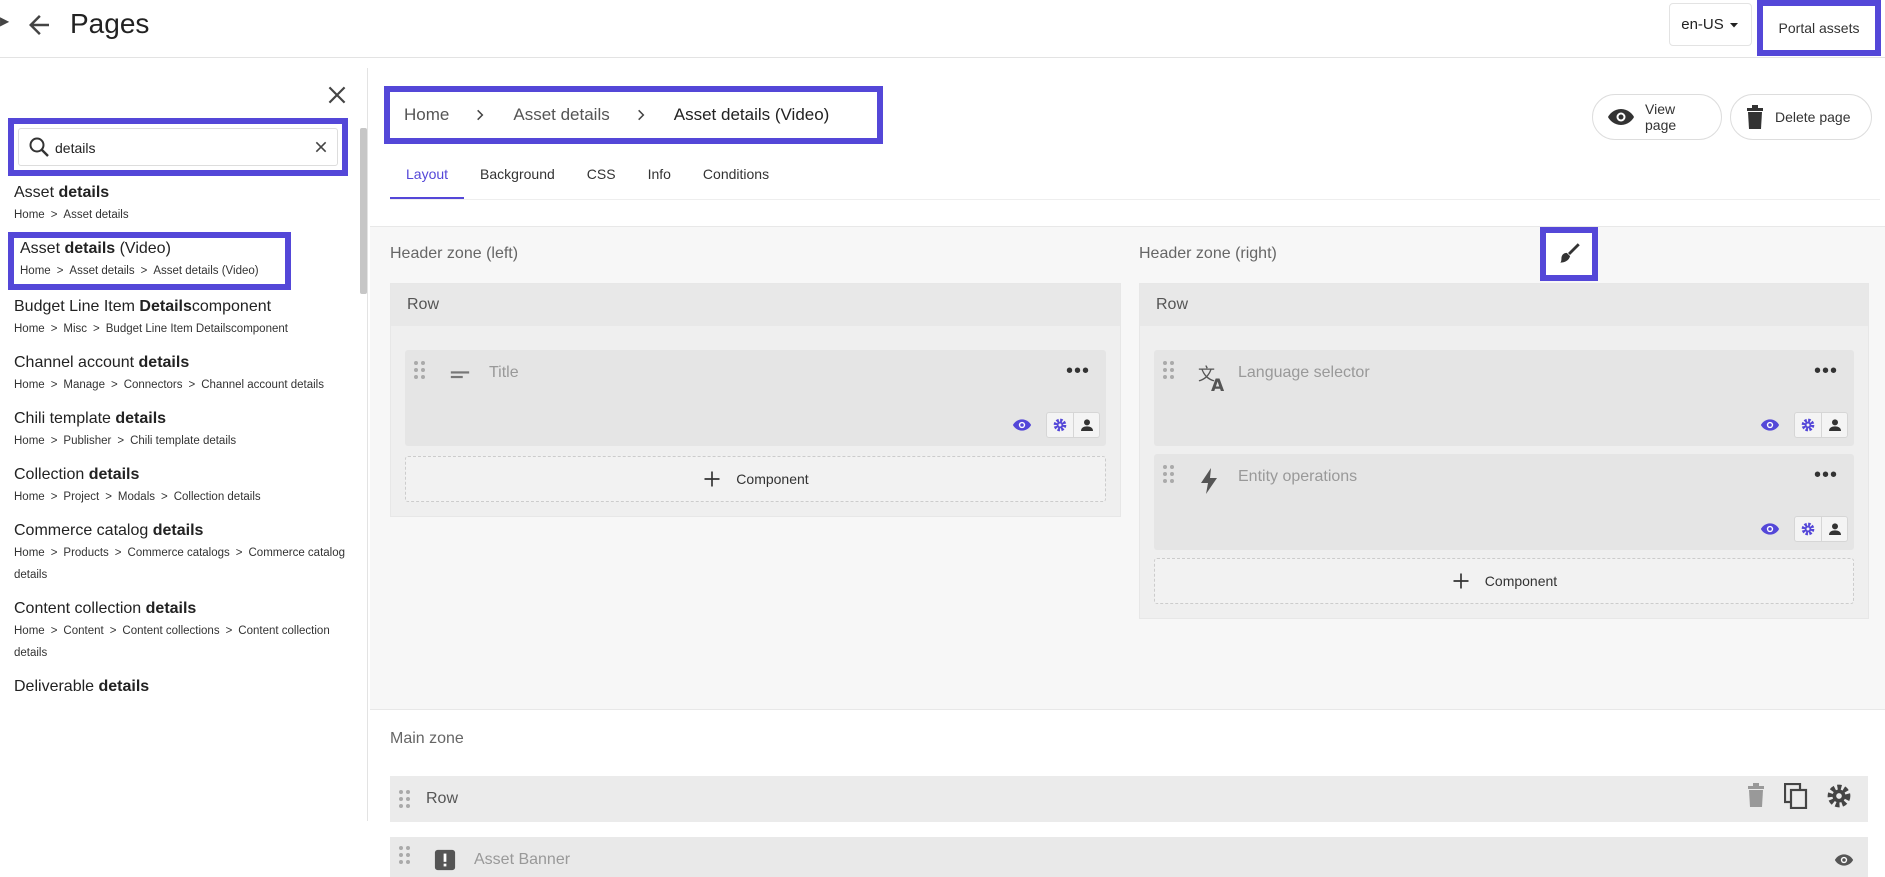 This screenshot has height=877, width=1885. Describe the element at coordinates (522, 859) in the screenshot. I see `component-name: Asset Banner` at that location.